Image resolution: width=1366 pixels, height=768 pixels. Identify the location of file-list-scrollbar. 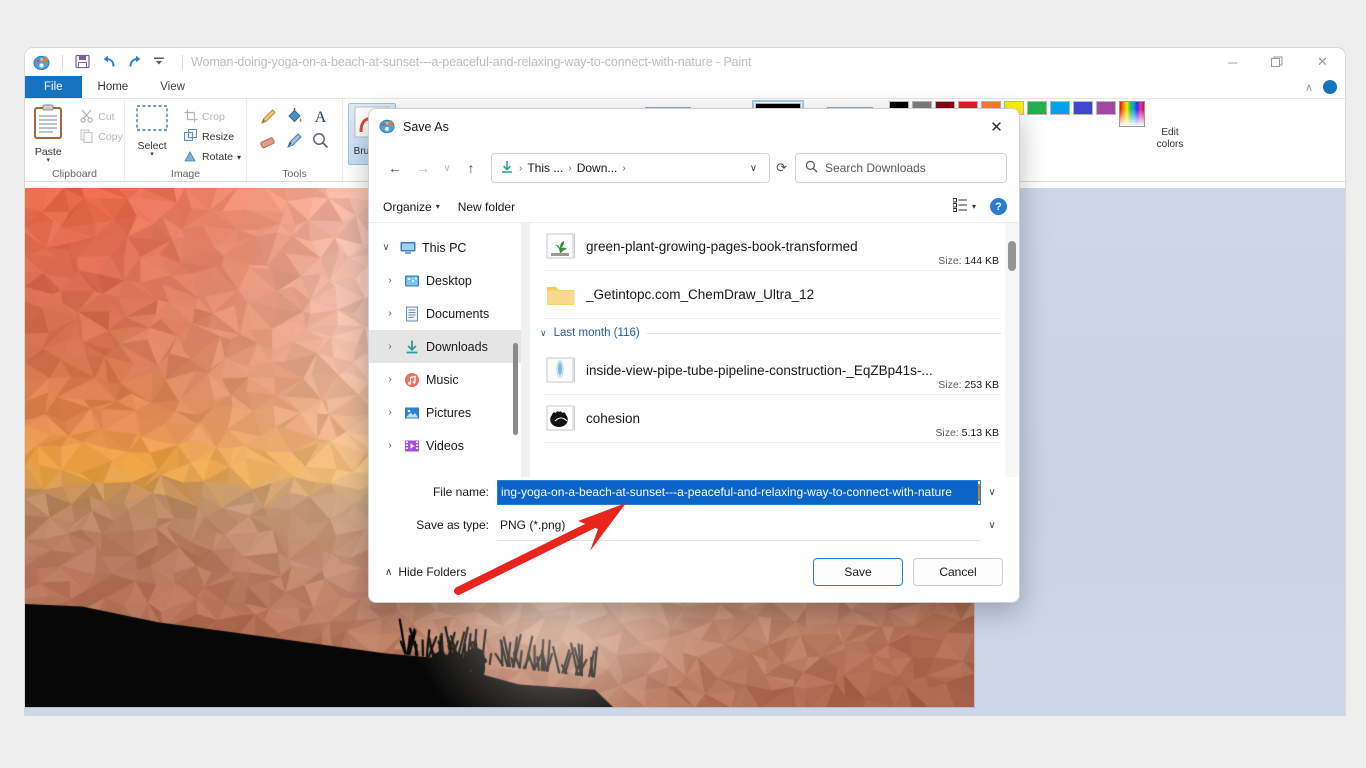
(1012, 350).